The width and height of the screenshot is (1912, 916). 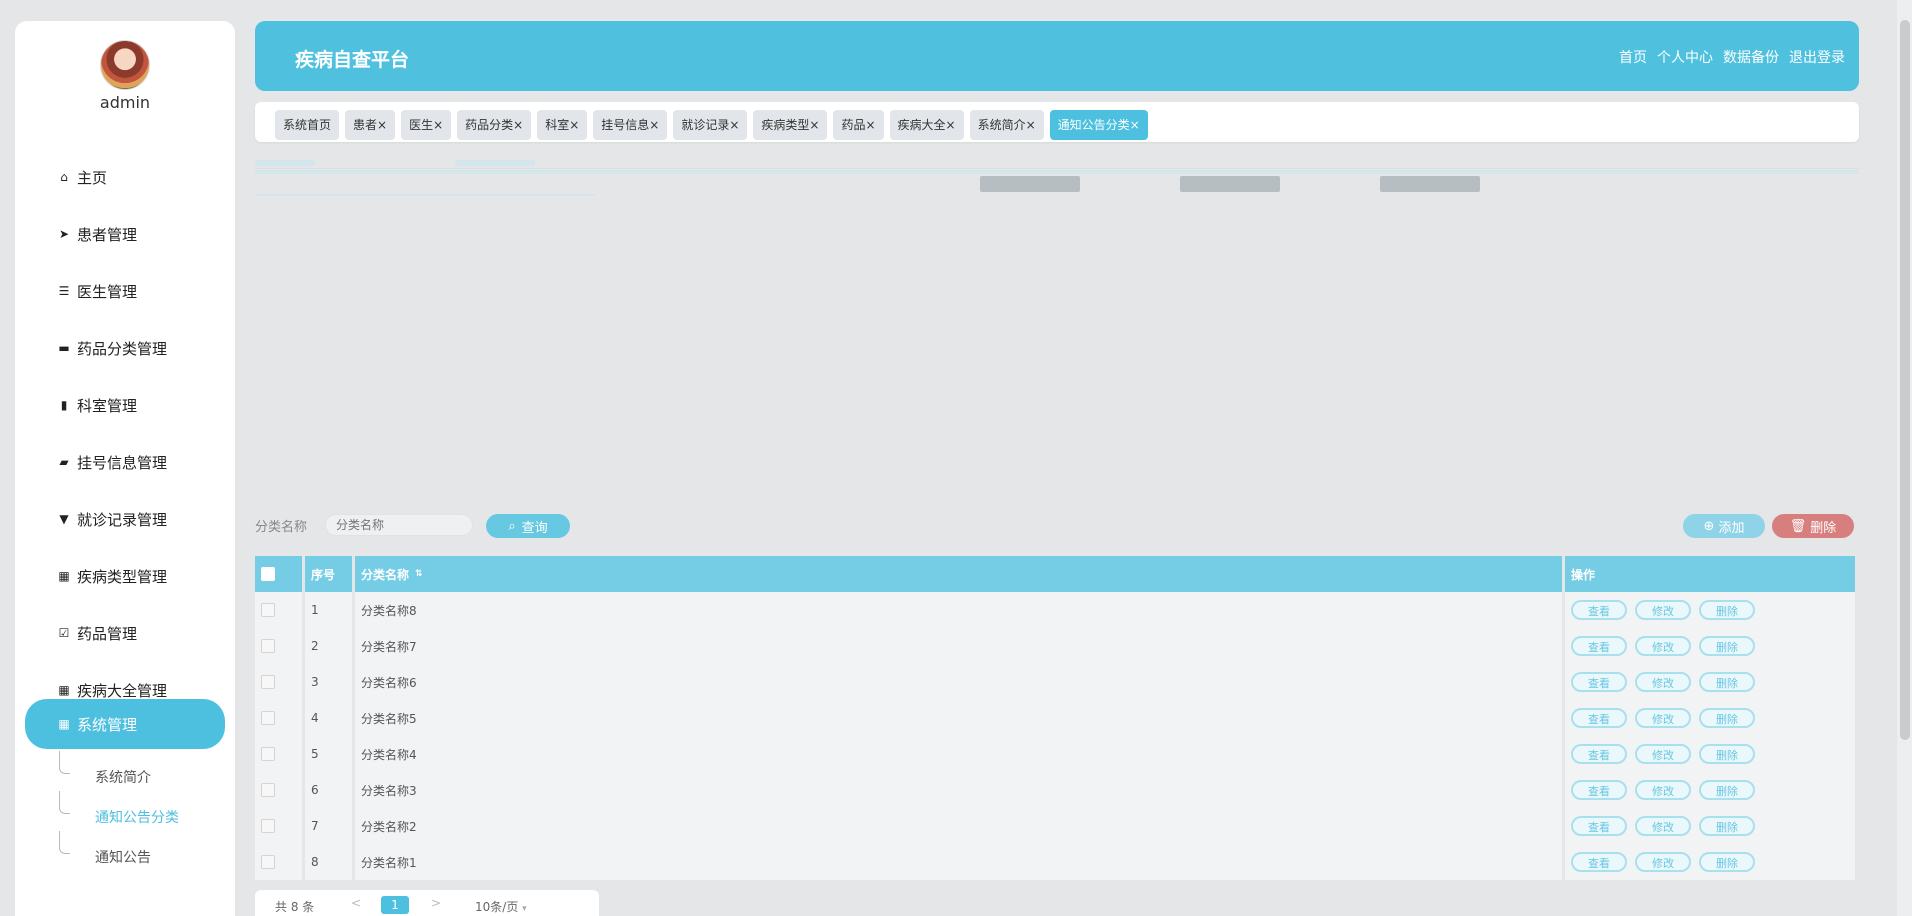 What do you see at coordinates (528, 526) in the screenshot?
I see `search-button: ⌕ 查询` at bounding box center [528, 526].